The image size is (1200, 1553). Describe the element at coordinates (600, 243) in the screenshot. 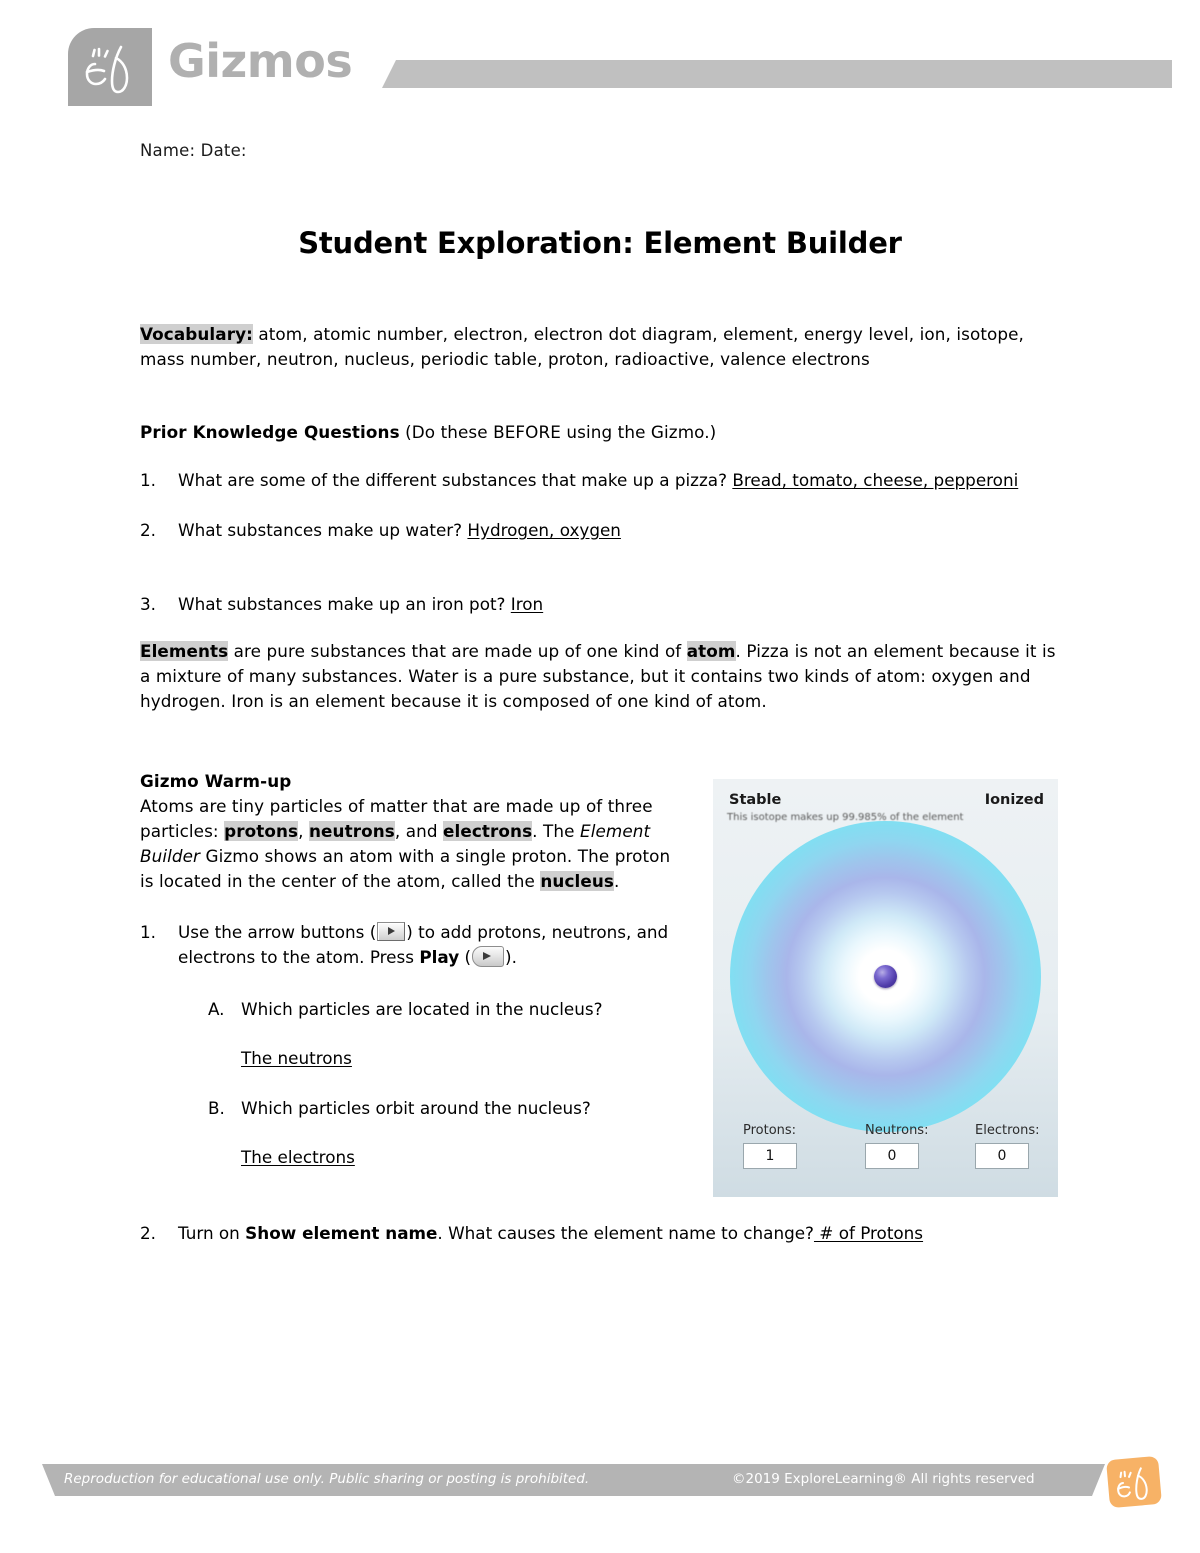

I see `page-title: Student Exploration: Element Builder` at that location.